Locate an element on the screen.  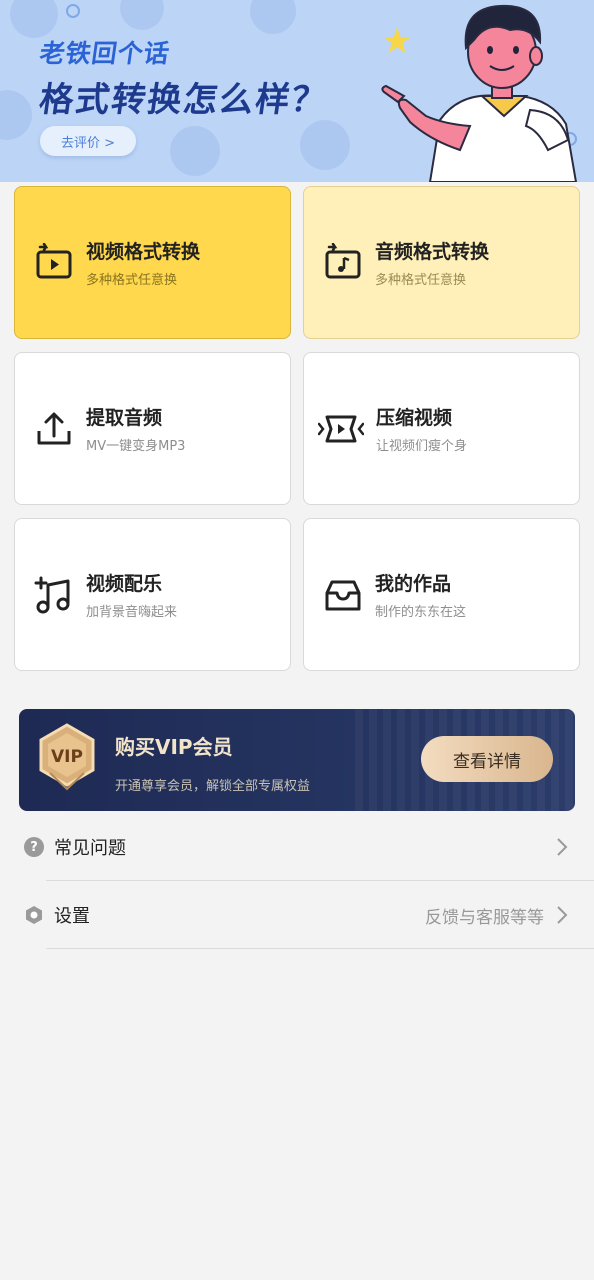
promo-banner: ★ 老铁回个话 格式转换怎么样？ 去评价 > is located at coordinates (297, 91).